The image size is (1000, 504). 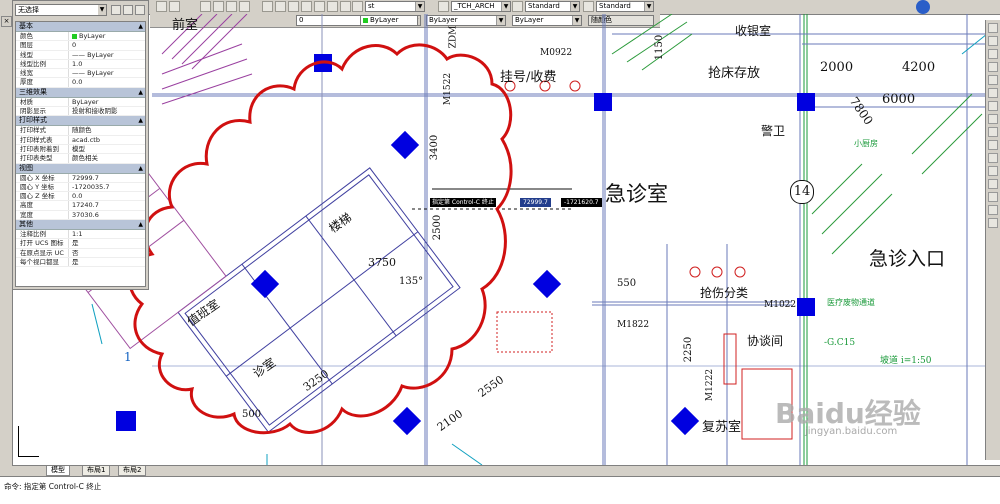 I want to click on property-row: 厚度 0.0, so click(x=80, y=83).